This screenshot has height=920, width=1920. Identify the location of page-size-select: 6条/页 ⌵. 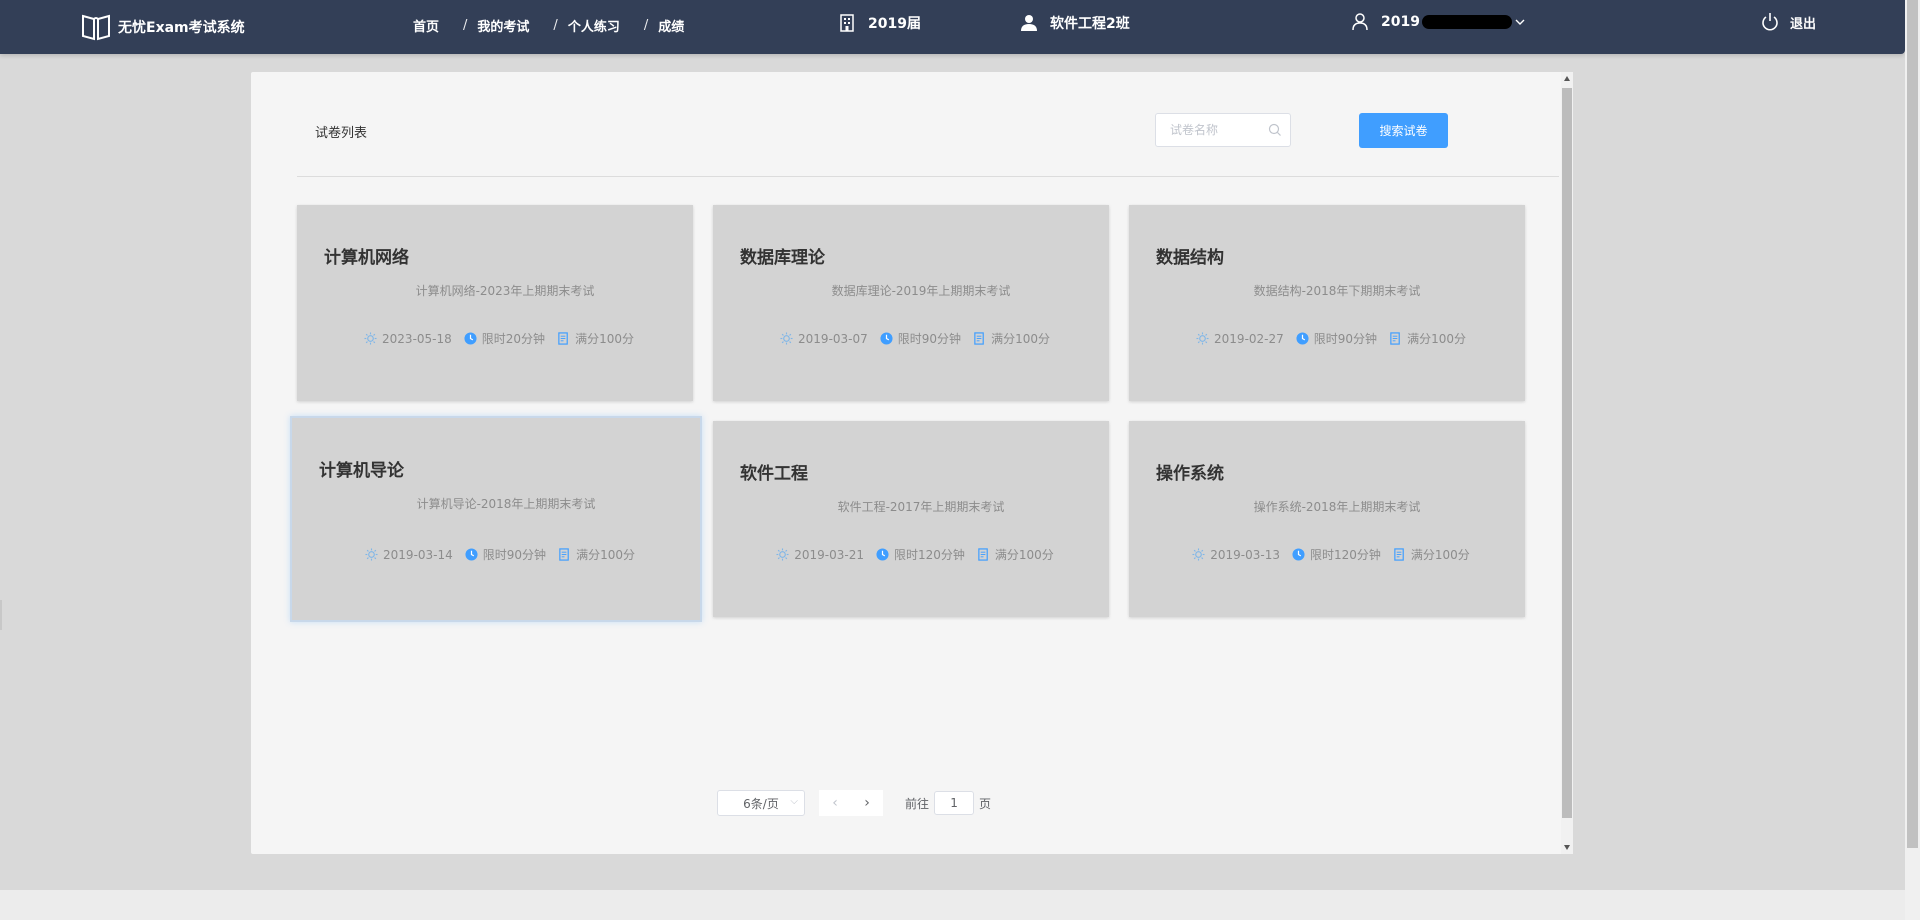
(761, 803).